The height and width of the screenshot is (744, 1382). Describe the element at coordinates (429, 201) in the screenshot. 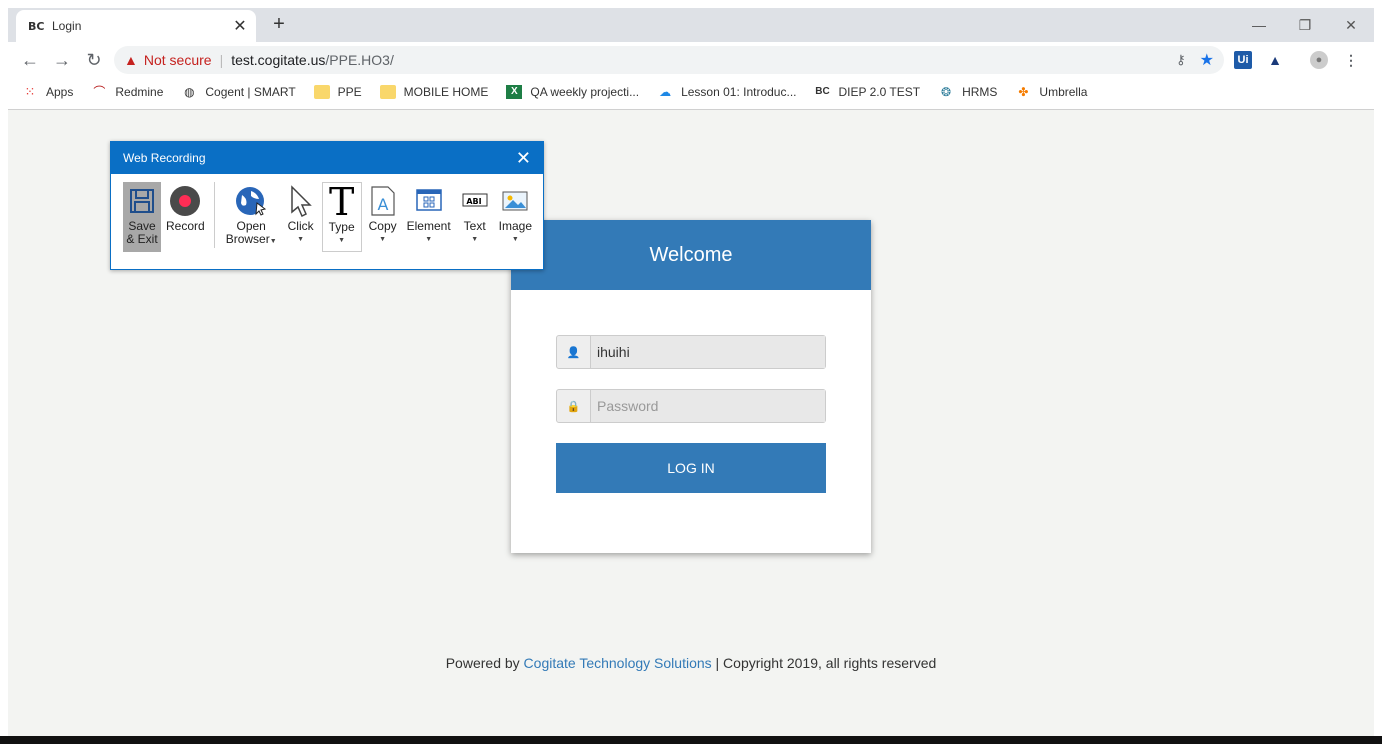

I see `element-window-icon` at that location.